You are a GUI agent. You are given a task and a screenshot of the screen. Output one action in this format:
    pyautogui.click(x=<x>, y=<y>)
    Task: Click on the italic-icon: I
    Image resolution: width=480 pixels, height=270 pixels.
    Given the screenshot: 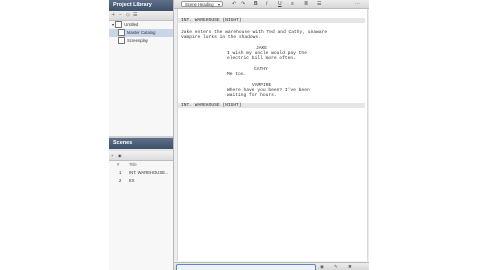 What is the action you would take?
    pyautogui.click(x=266, y=4)
    